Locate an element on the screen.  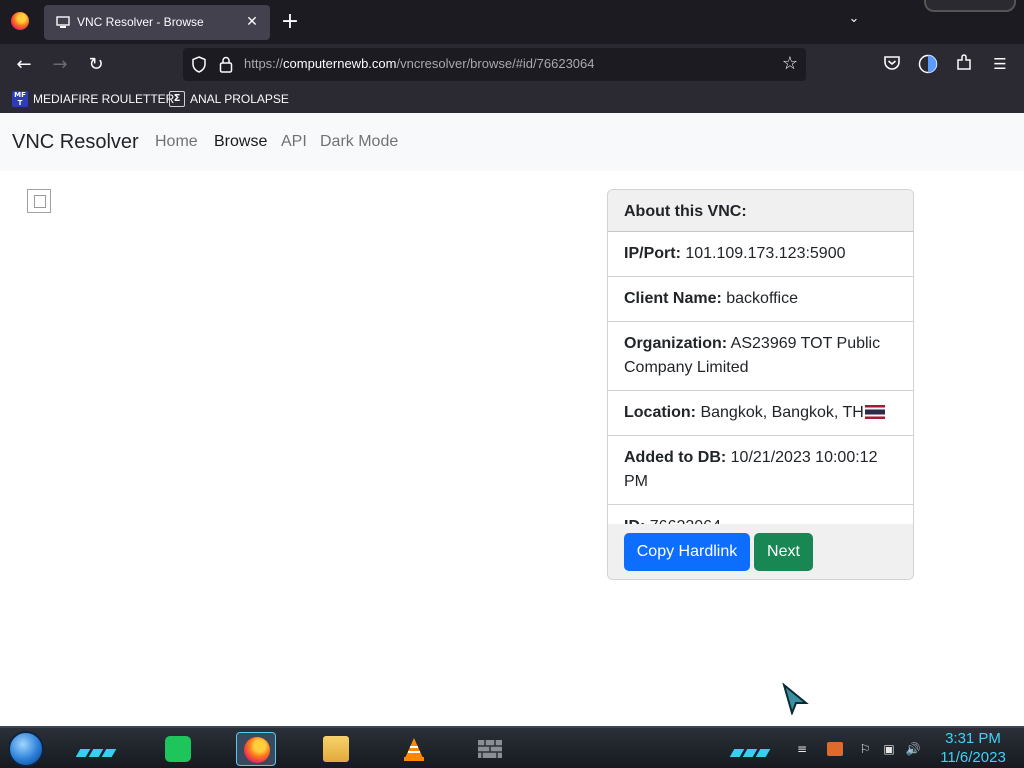
url-host: computernewb.com is located at coordinates (340, 63).